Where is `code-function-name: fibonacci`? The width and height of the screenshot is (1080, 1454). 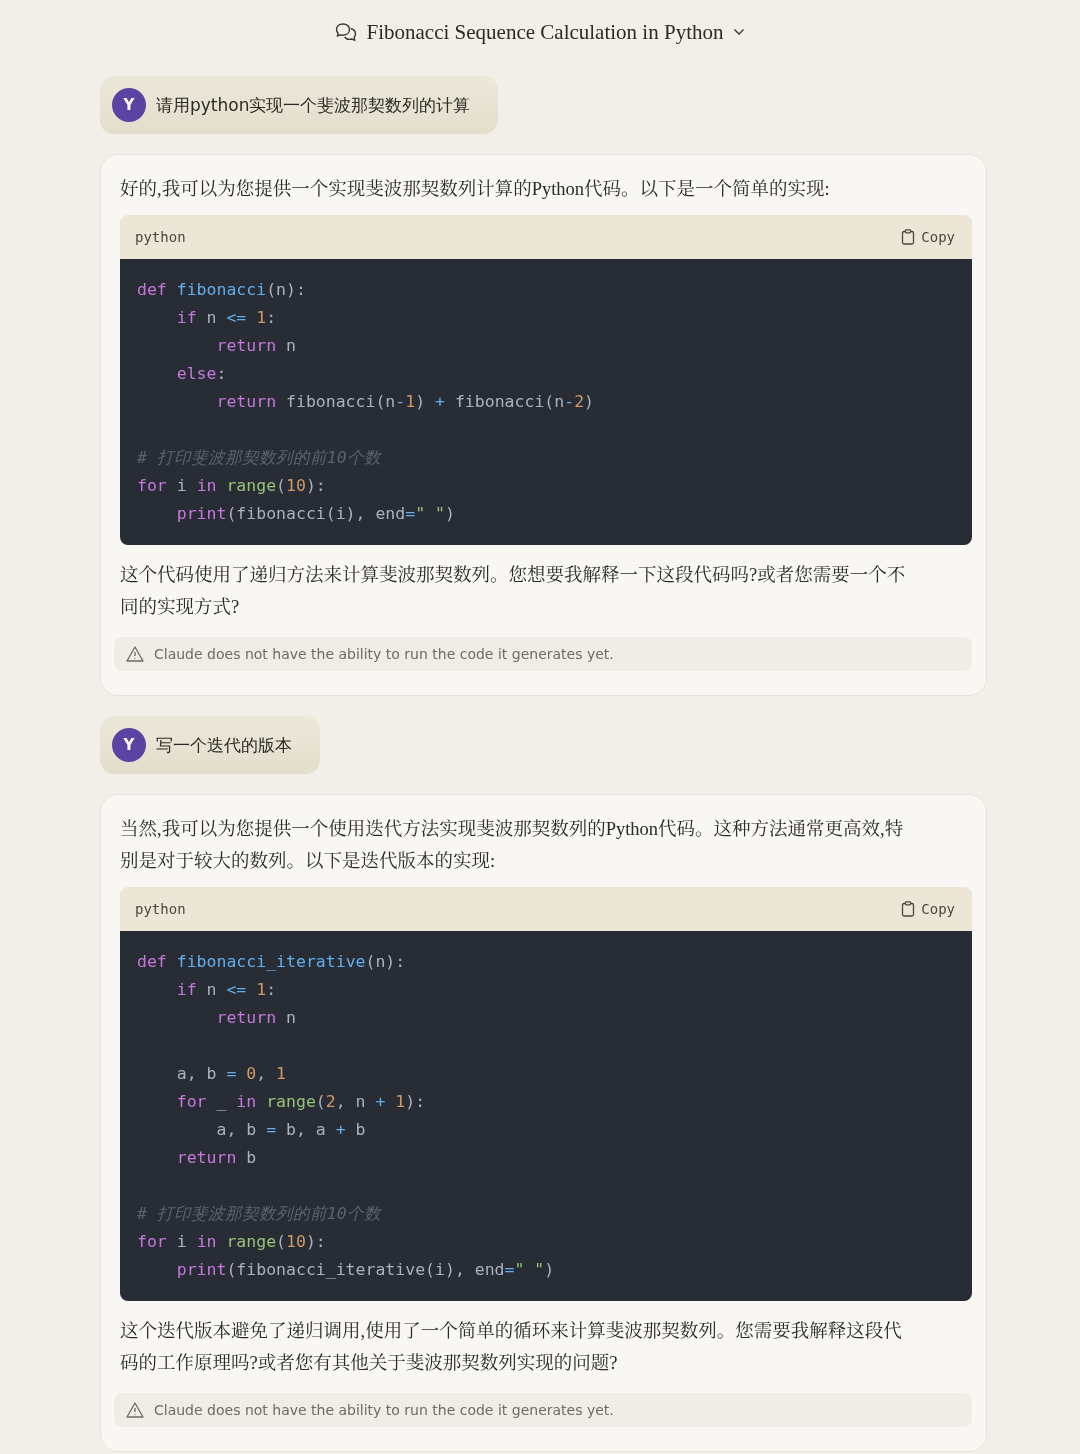
code-function-name: fibonacci is located at coordinates (221, 289).